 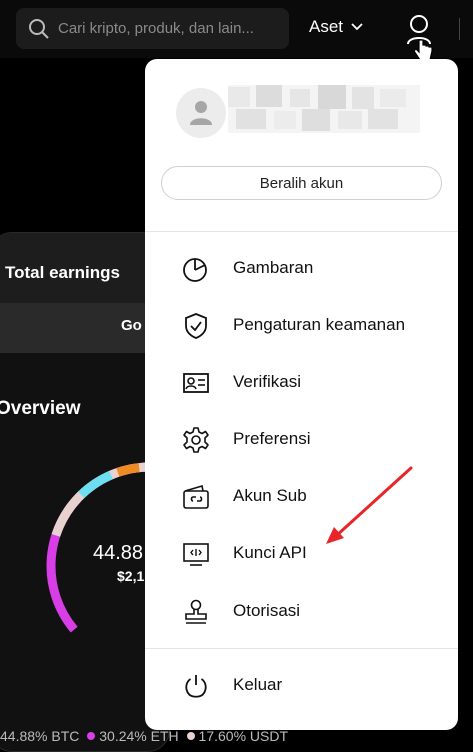 What do you see at coordinates (118, 553) in the screenshot?
I see `donut-center-percent: 44.88` at bounding box center [118, 553].